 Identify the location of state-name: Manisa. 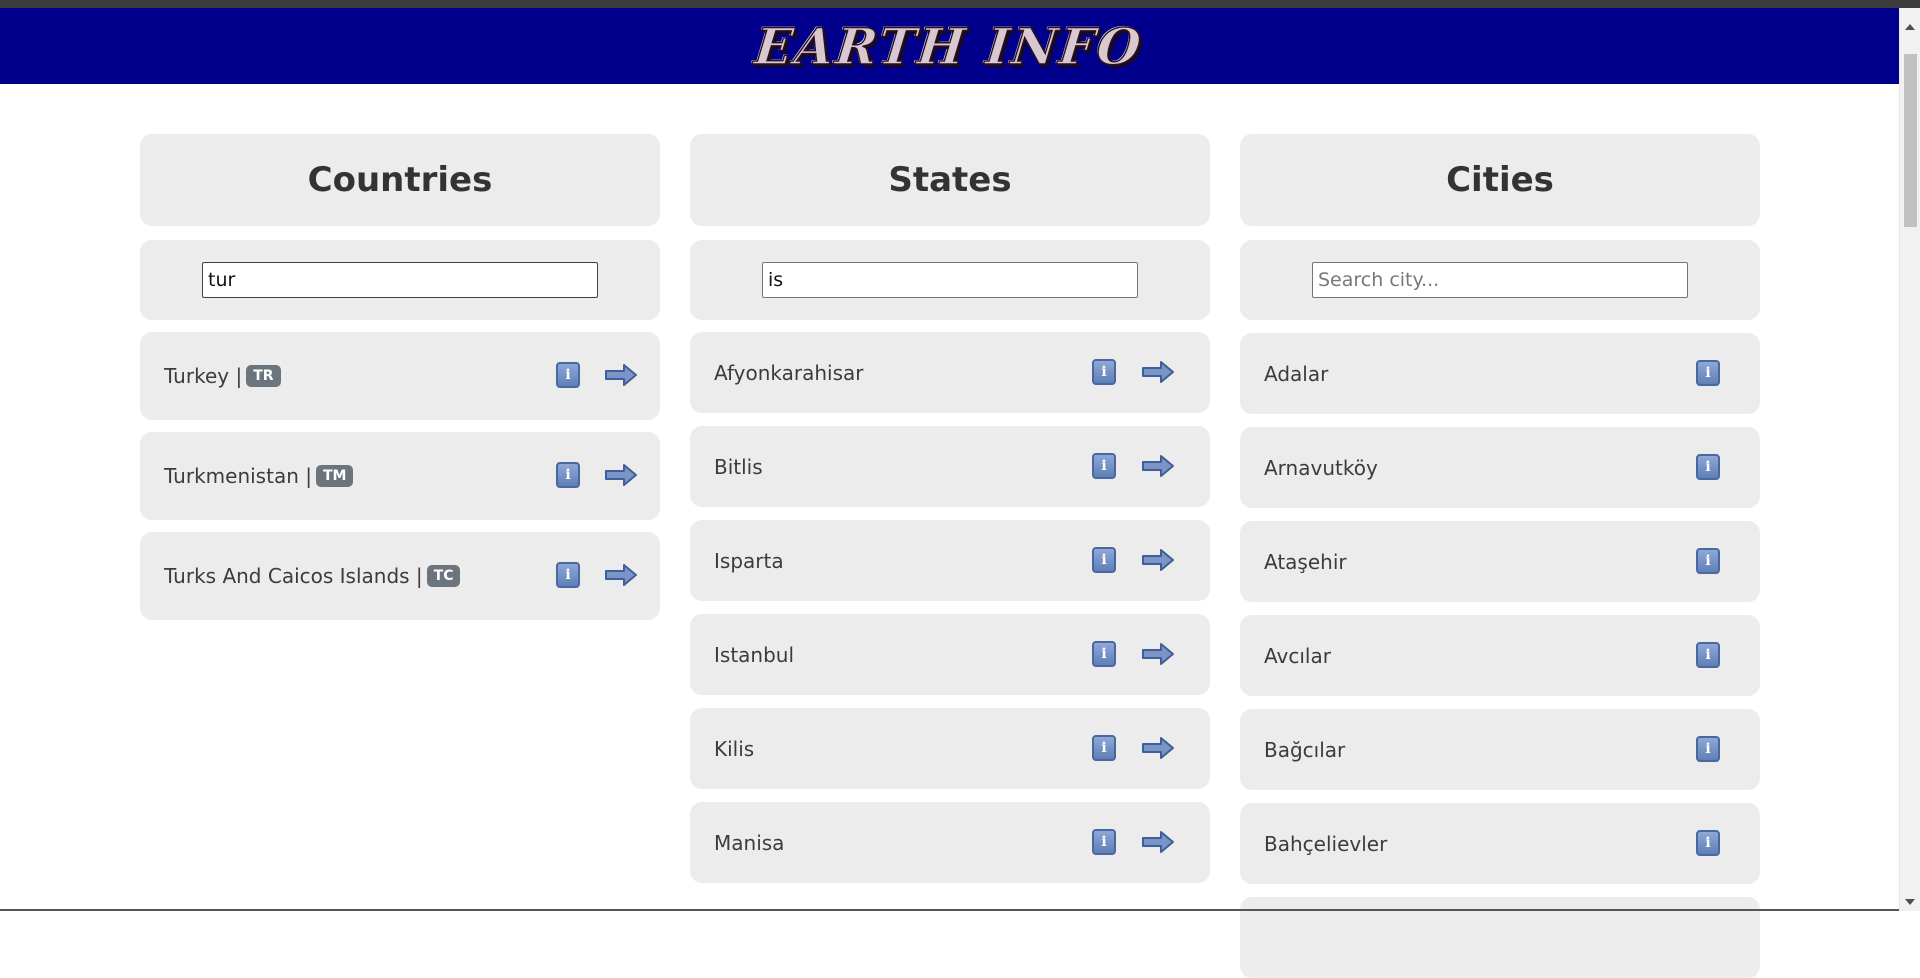
(749, 843).